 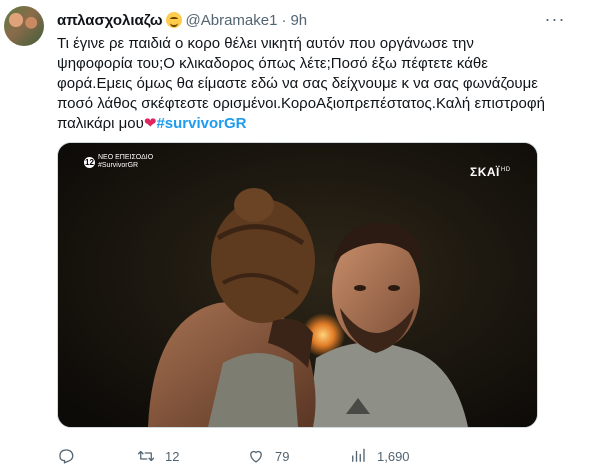 I want to click on tweet-text-line-last: παλικάρι μου❤#survivorGR, so click(x=324, y=124).